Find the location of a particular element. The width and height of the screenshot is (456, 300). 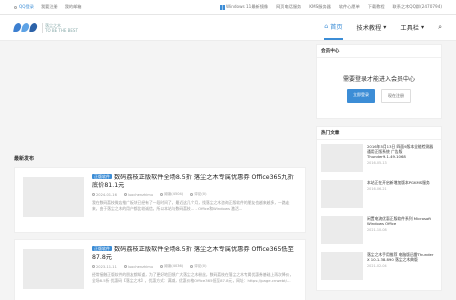

qq-group-link: 联系之木QQ群(2470794) is located at coordinates (417, 7).